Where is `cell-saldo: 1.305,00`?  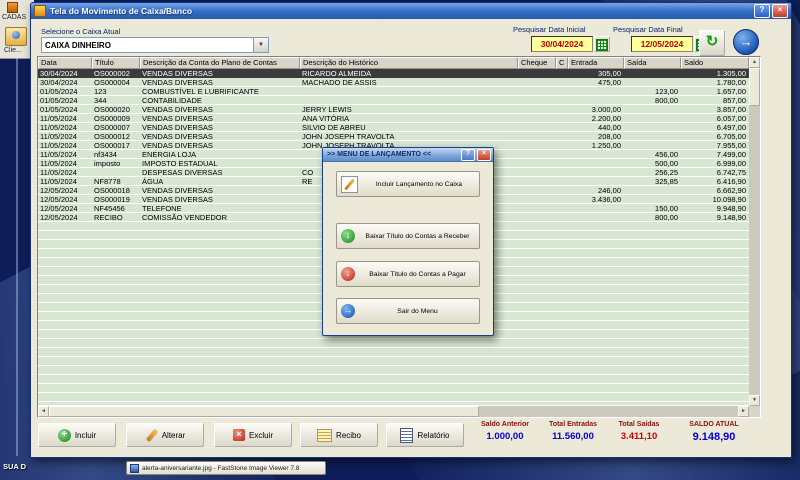 cell-saldo: 1.305,00 is located at coordinates (731, 73).